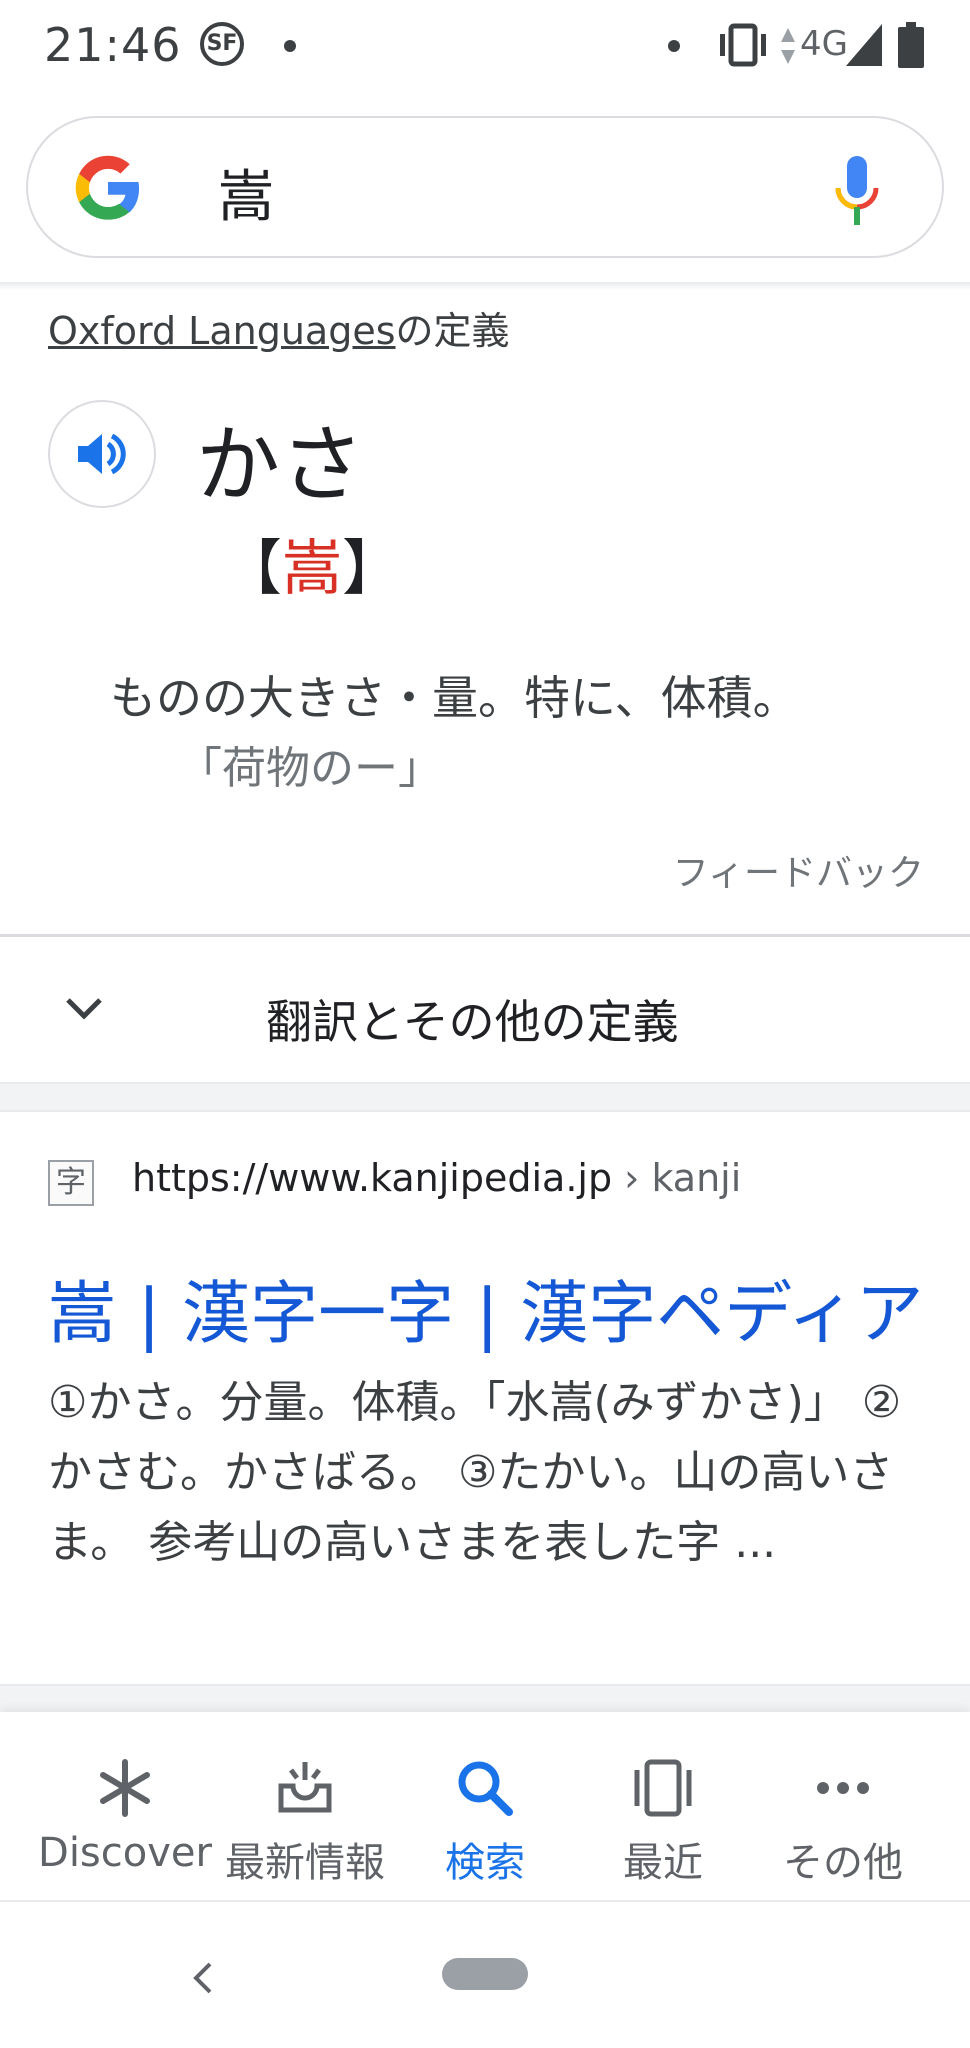  What do you see at coordinates (372, 1178) in the screenshot?
I see `result-url-domain: https://www.kanjipedia.jp` at bounding box center [372, 1178].